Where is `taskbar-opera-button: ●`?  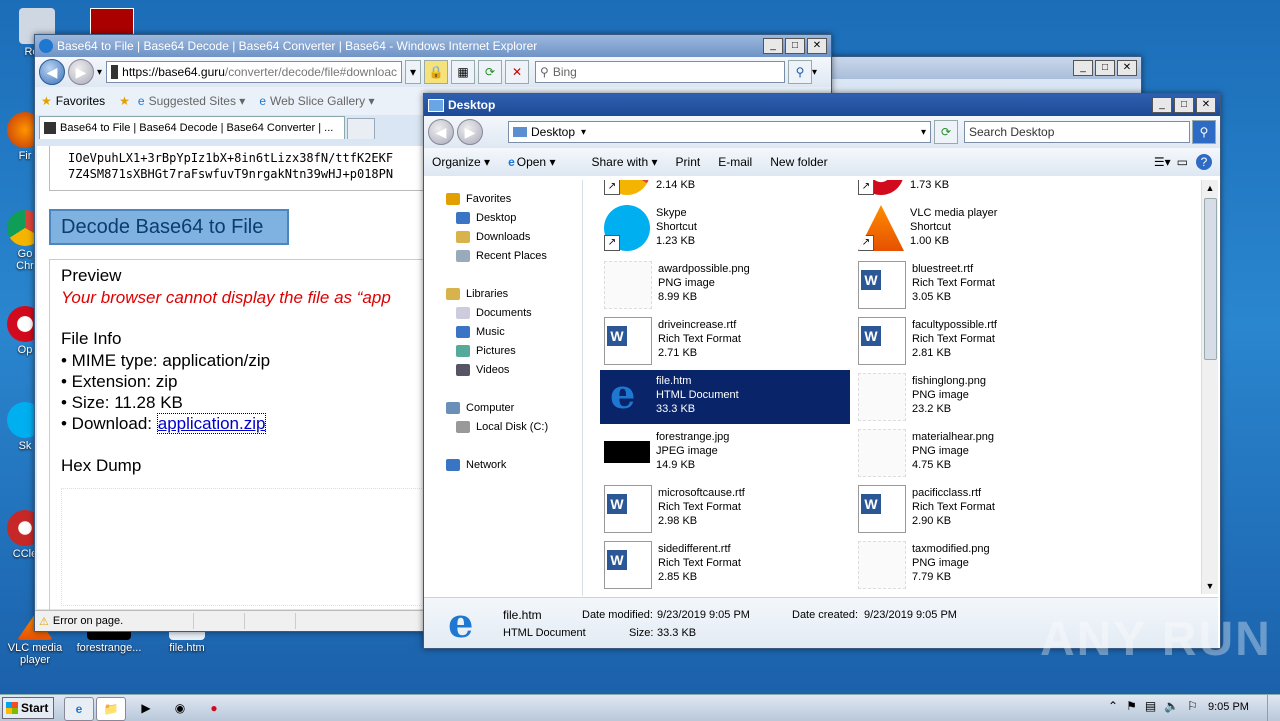
taskbar-opera-button: ● is located at coordinates (214, 708).